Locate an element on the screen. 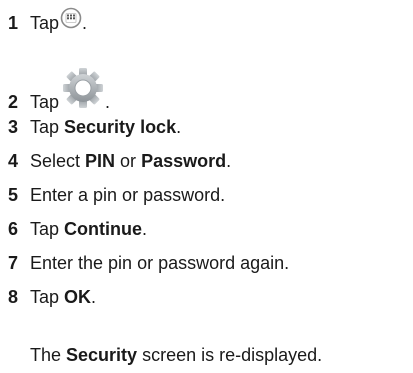 This screenshot has height=373, width=413. step-number: 1 is located at coordinates (13, 23).